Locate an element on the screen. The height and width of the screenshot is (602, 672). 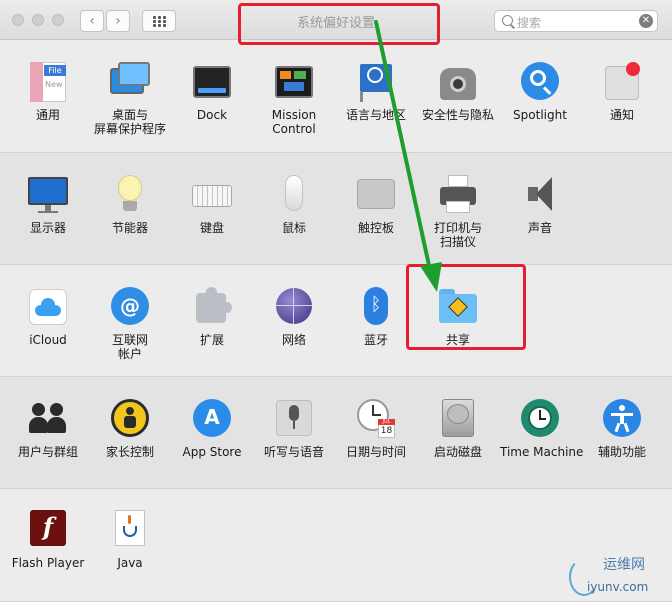
watermark-brand: 运维网 is located at coordinates (624, 565).